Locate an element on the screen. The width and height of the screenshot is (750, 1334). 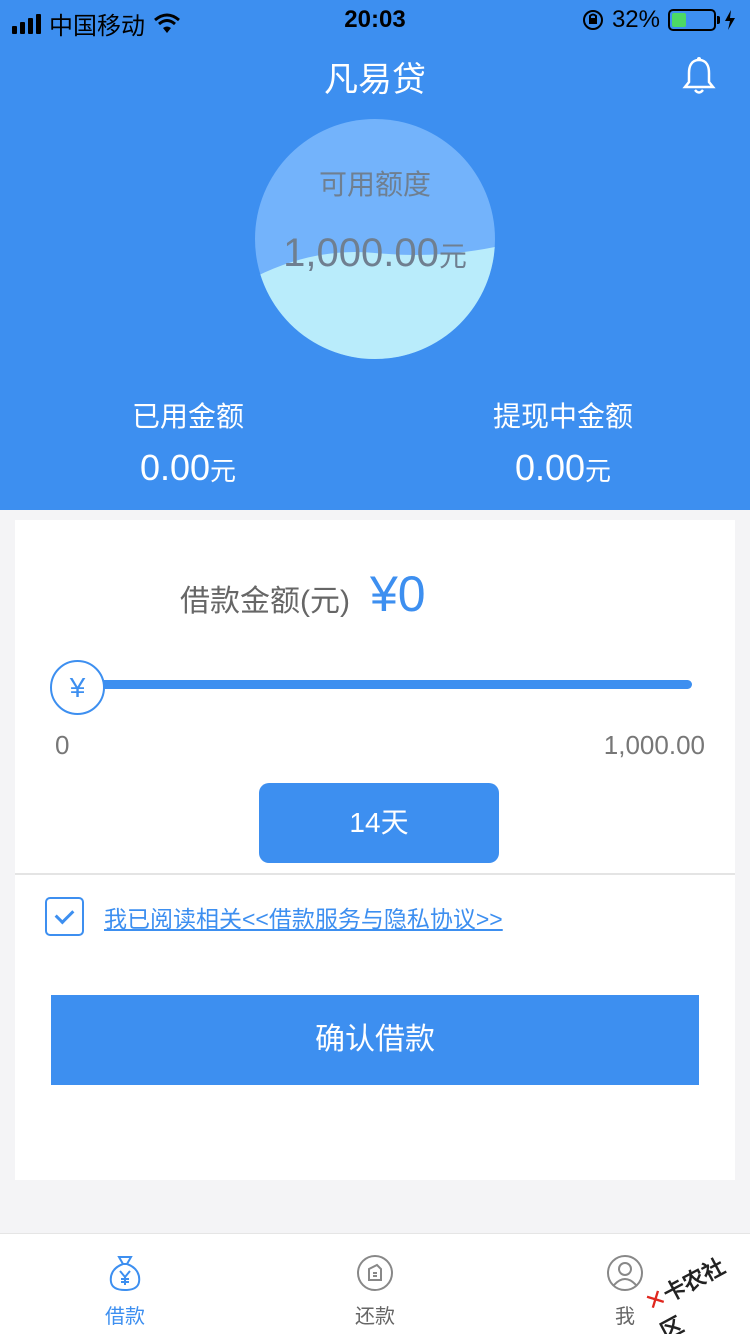
tab-loan: 借款 is located at coordinates (125, 1284).